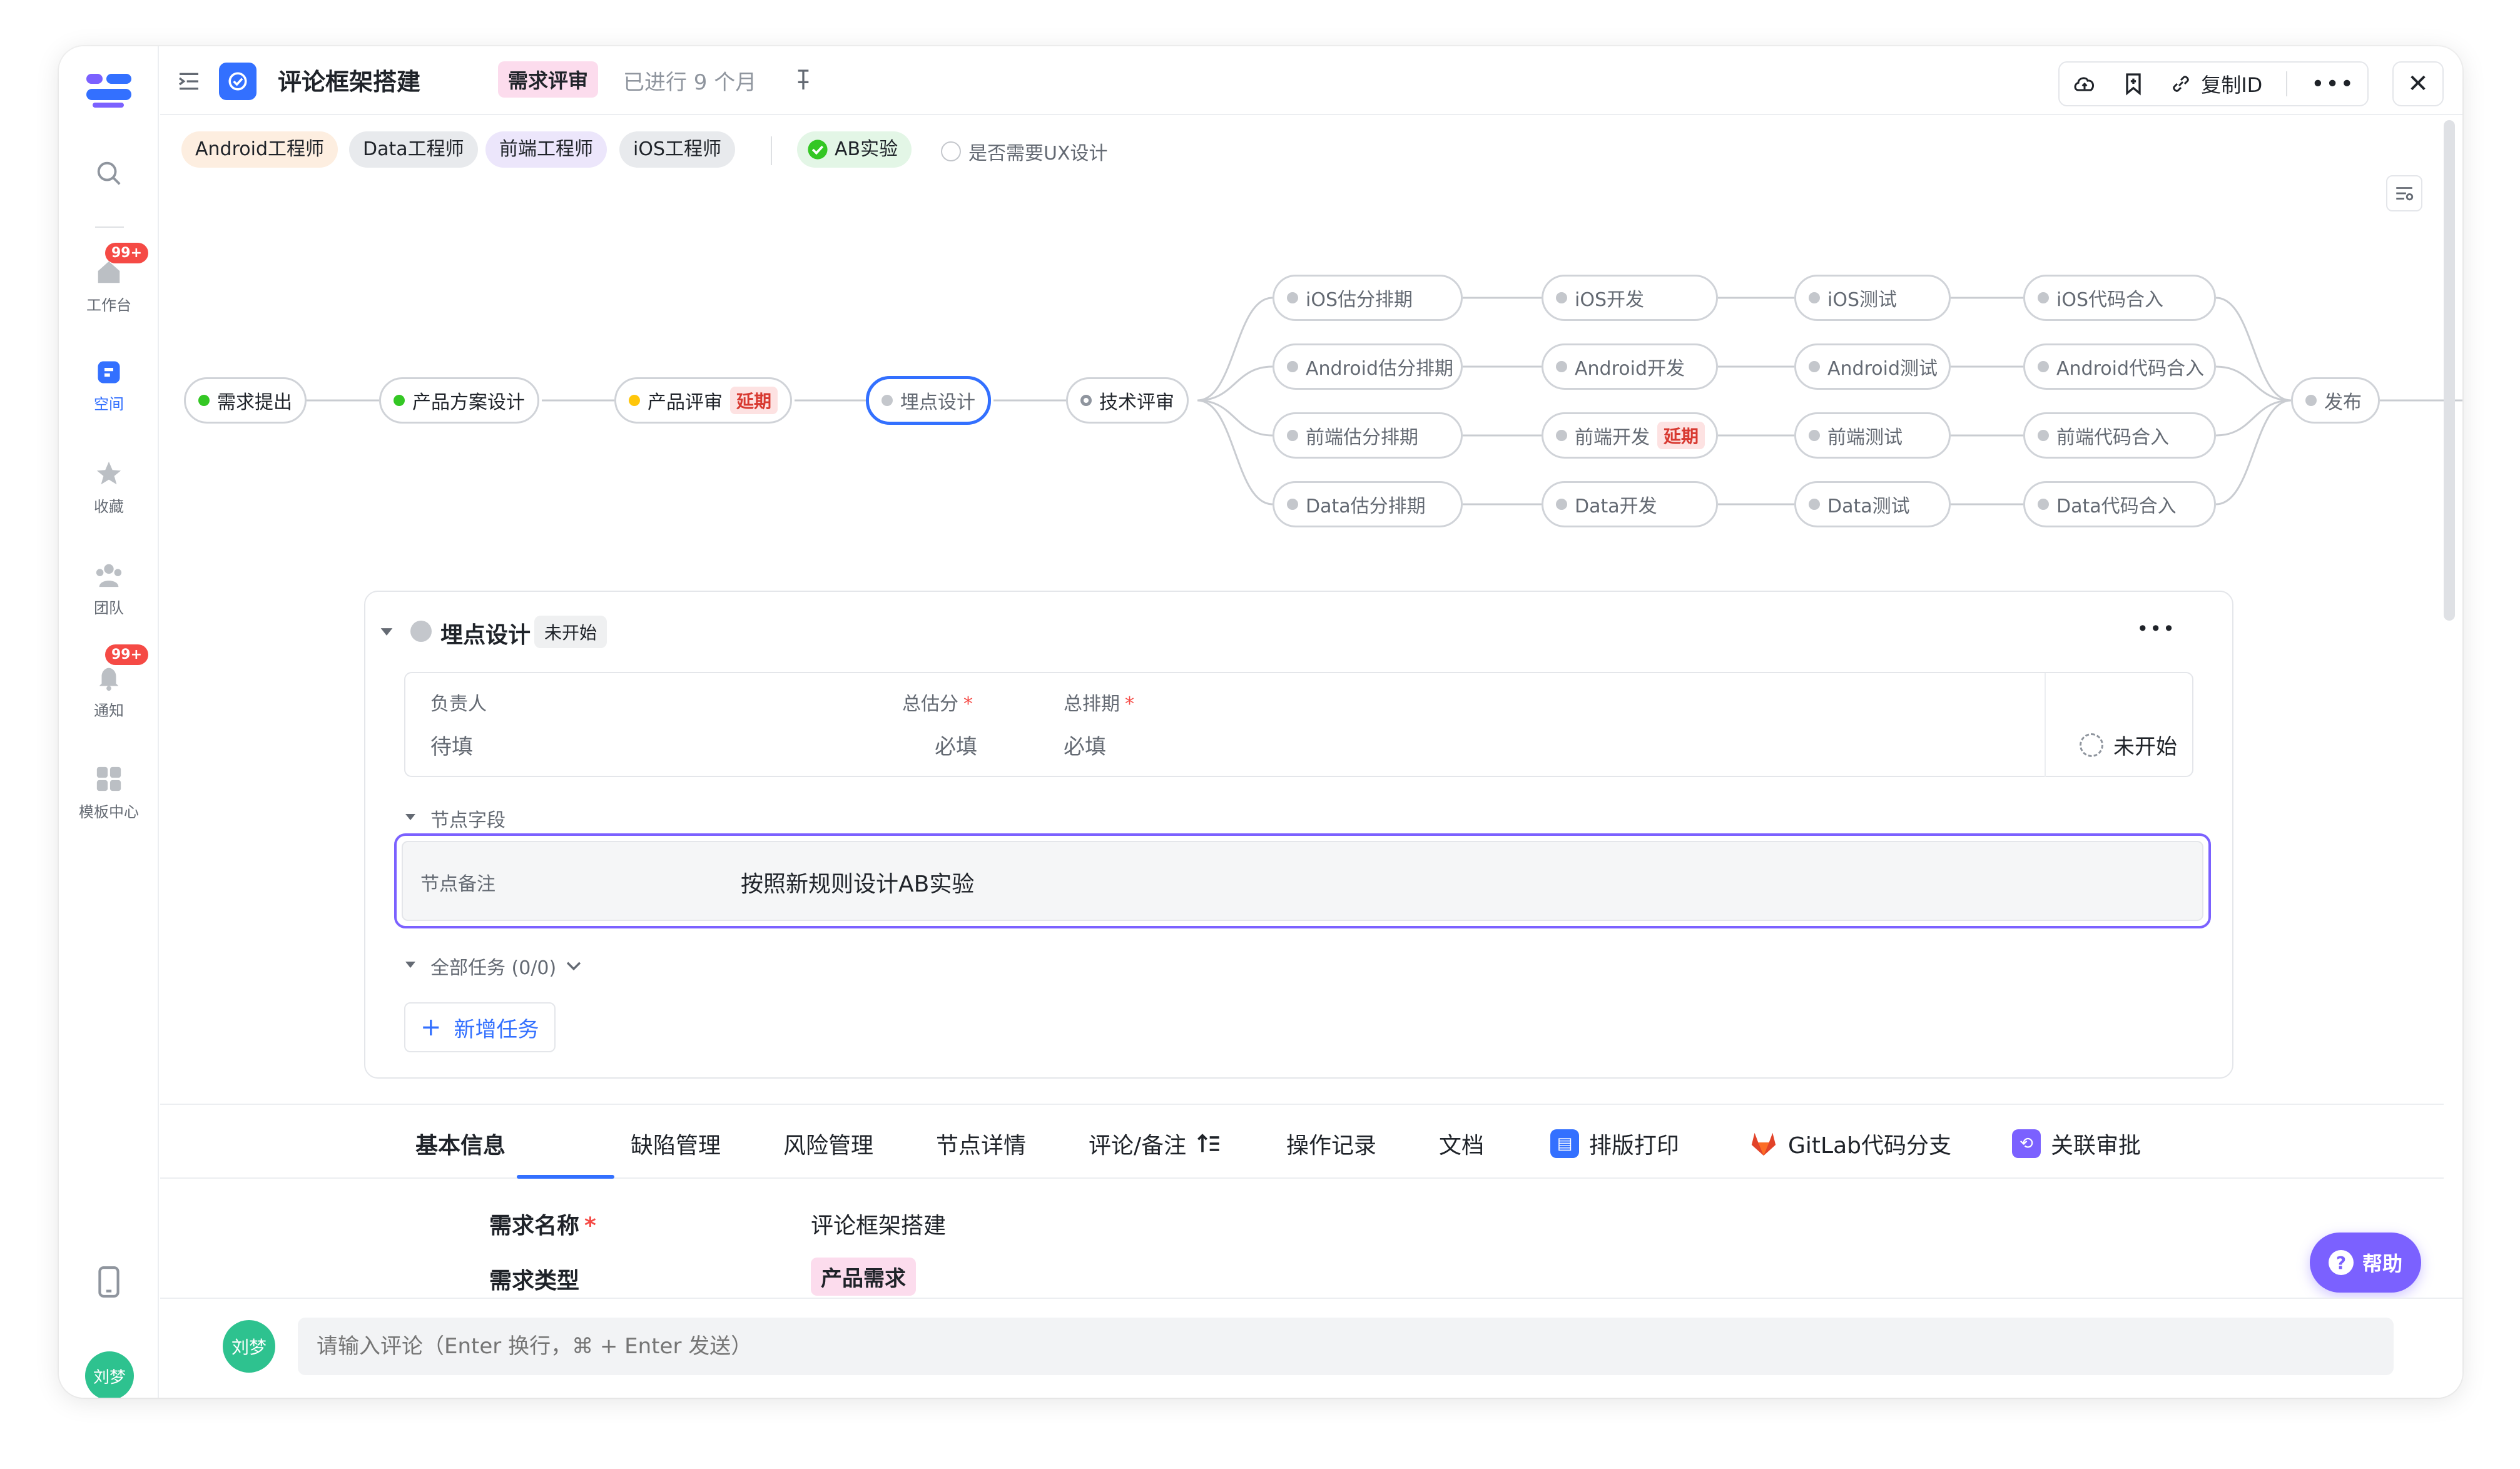 The width and height of the screenshot is (2520, 1469). What do you see at coordinates (2116, 506) in the screenshot?
I see `node-label: Data代码合入` at bounding box center [2116, 506].